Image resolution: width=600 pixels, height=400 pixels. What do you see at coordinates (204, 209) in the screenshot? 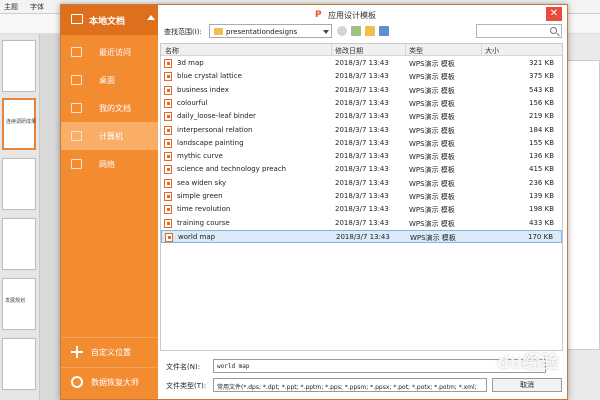
I see `file-name: time revolution` at bounding box center [204, 209].